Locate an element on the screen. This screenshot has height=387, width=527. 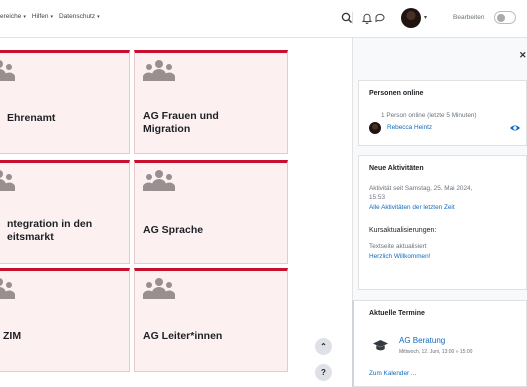
course-card-ag-frauen-migration: AG Frauen und Migration is located at coordinates (211, 102).